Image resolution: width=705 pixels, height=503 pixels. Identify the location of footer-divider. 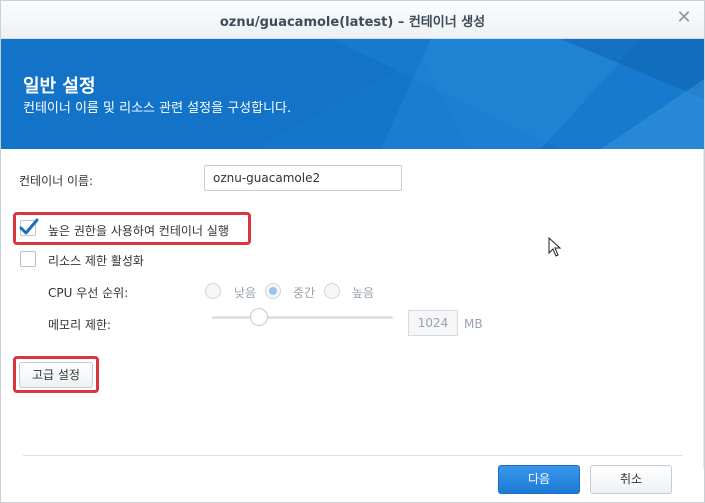
(353, 455).